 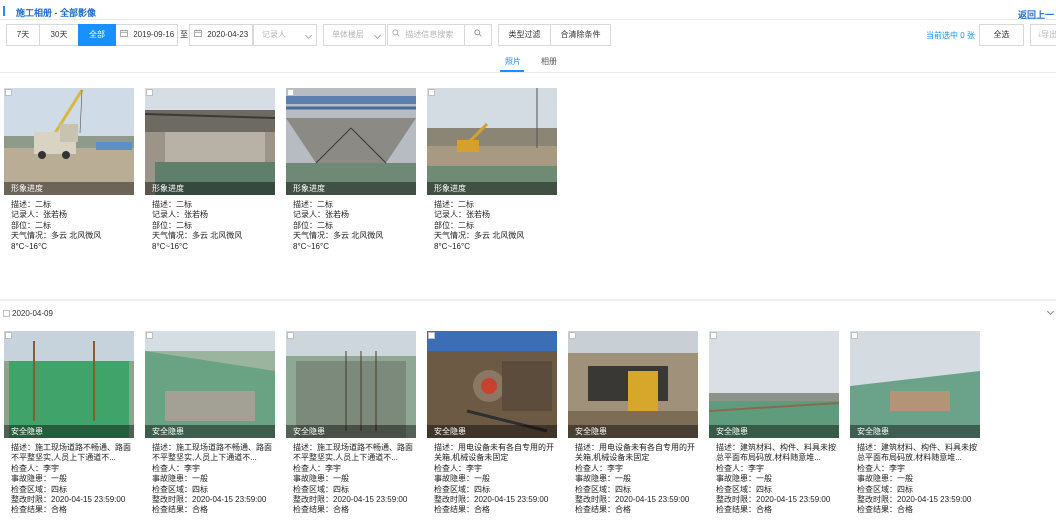 I want to click on range-30-days-button: 30天, so click(x=59, y=35).